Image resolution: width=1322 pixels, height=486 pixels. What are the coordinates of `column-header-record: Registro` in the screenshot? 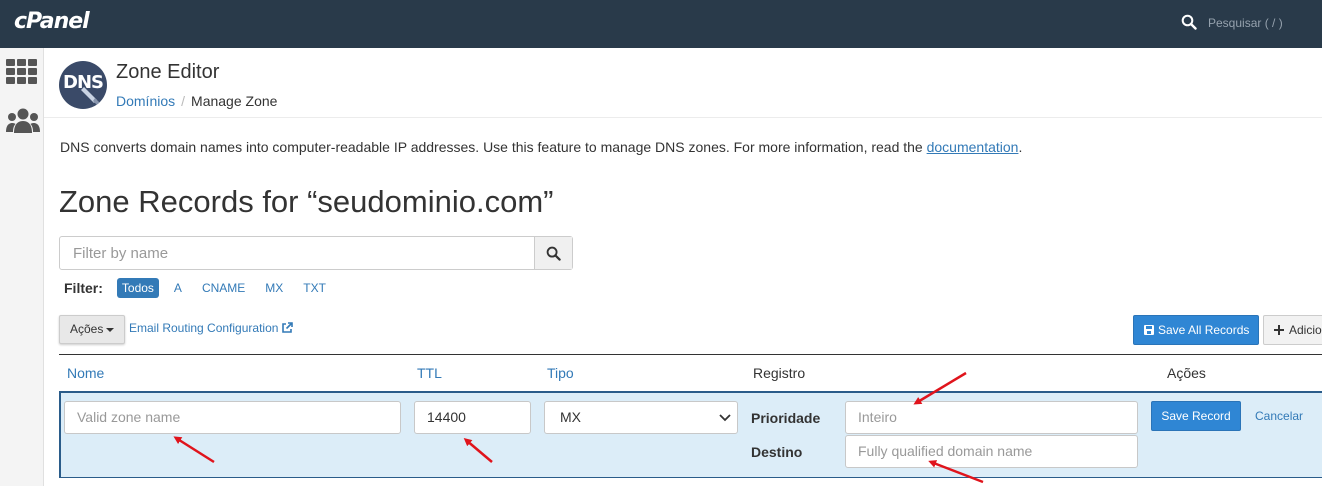 It's located at (779, 373).